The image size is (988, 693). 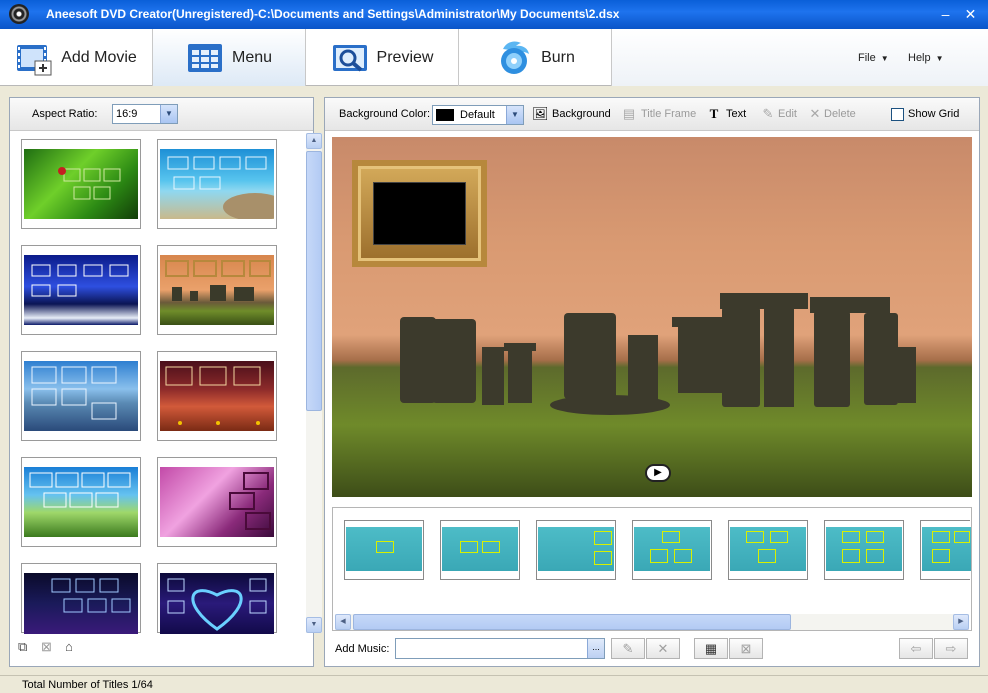 What do you see at coordinates (49, 647) in the screenshot?
I see `delete-template-icon: ⊠` at bounding box center [49, 647].